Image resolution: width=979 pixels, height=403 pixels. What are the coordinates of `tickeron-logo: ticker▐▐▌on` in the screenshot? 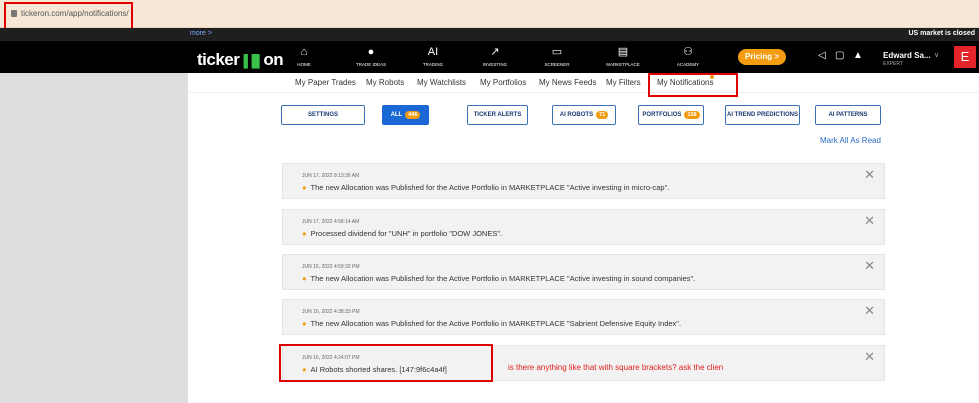 It's located at (240, 60).